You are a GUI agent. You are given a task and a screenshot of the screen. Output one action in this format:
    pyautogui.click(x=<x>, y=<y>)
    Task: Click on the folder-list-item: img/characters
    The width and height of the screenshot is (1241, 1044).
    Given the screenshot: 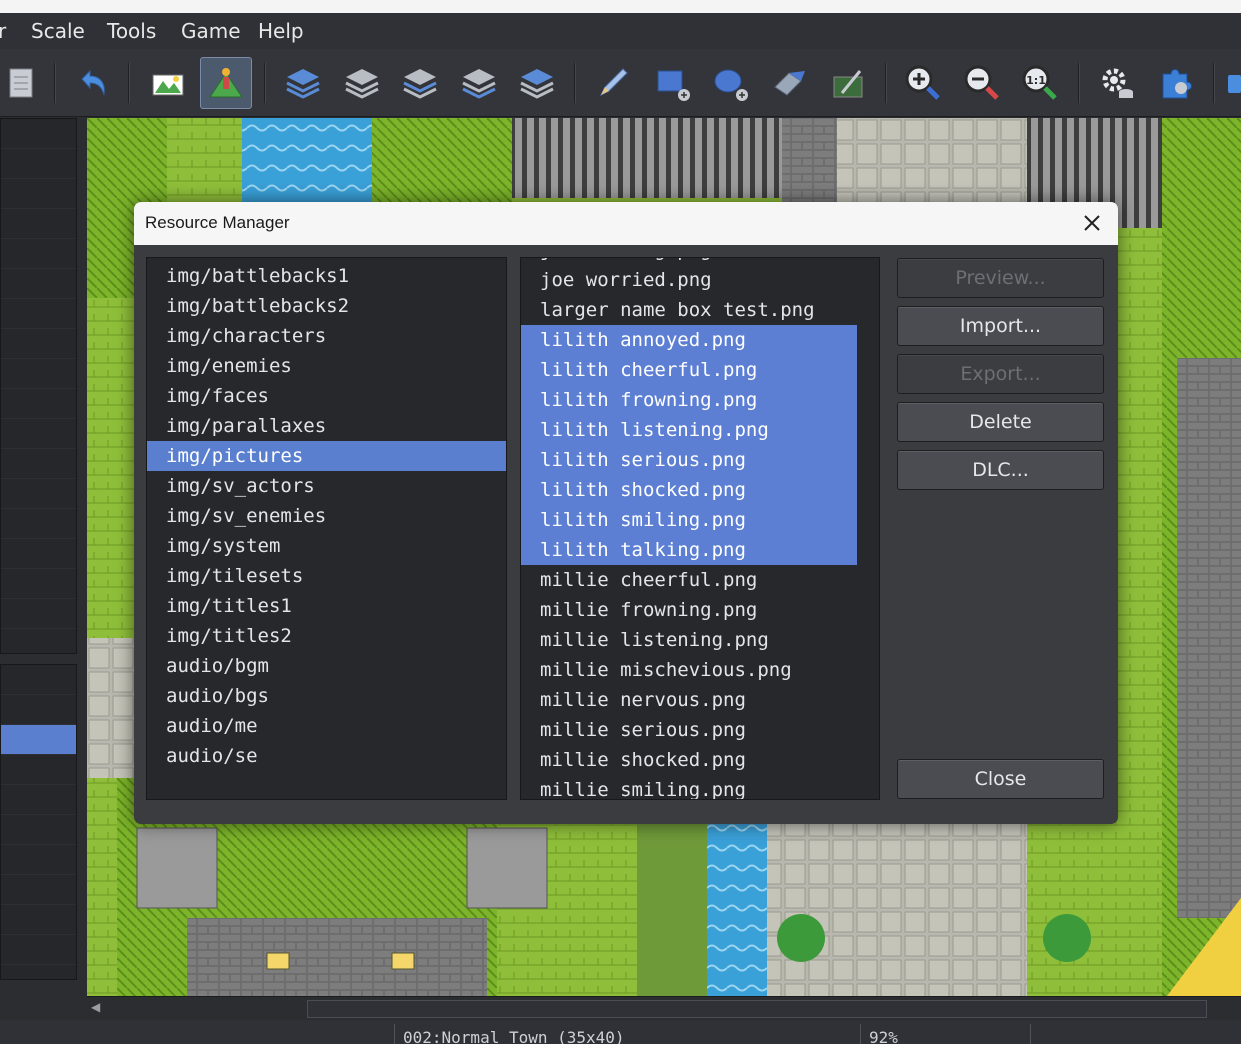 What is the action you would take?
    pyautogui.click(x=326, y=336)
    